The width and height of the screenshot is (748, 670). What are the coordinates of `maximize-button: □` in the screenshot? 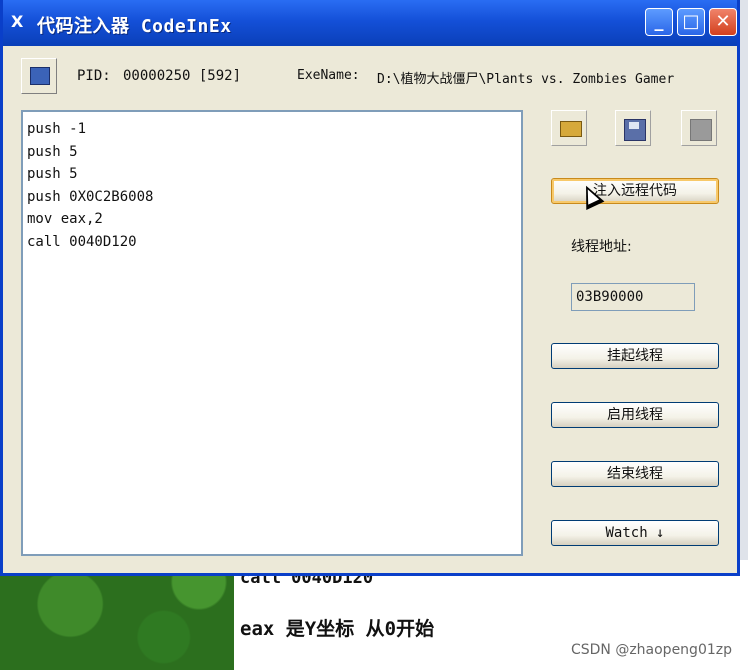 It's located at (691, 22).